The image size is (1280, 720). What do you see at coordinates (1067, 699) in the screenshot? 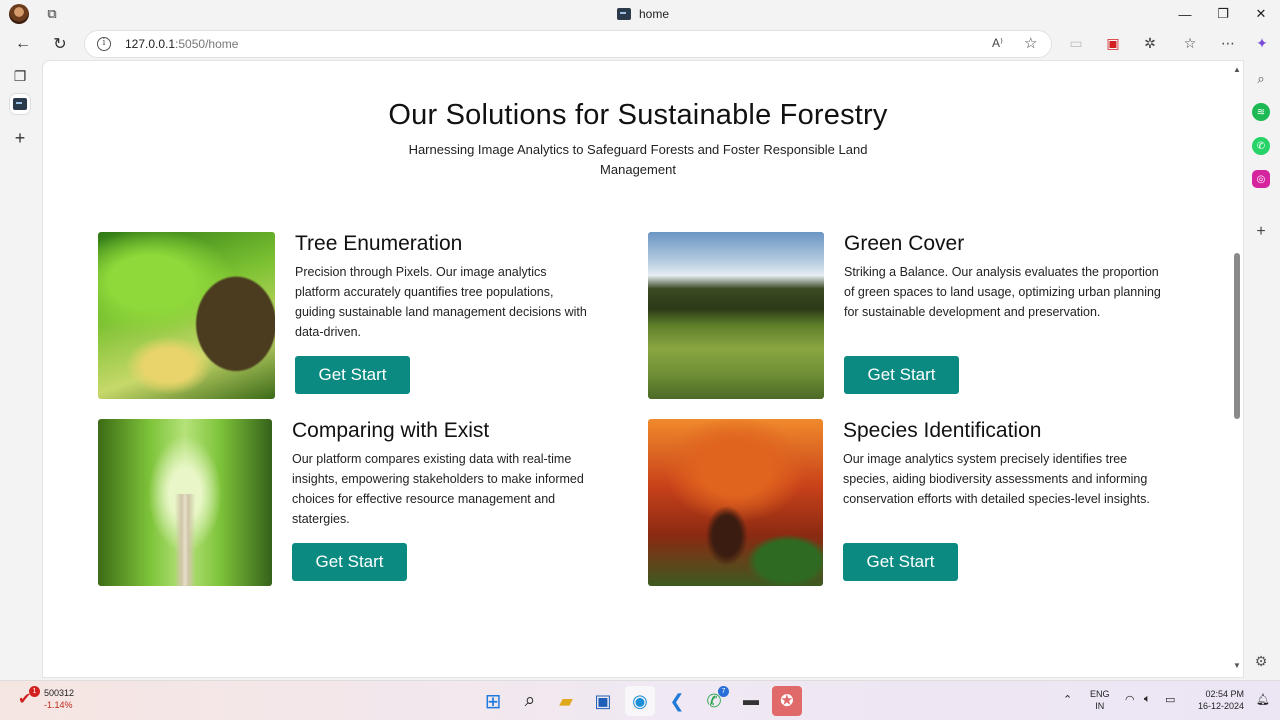
I see `show-hidden-icons-icon: ⌃` at bounding box center [1067, 699].